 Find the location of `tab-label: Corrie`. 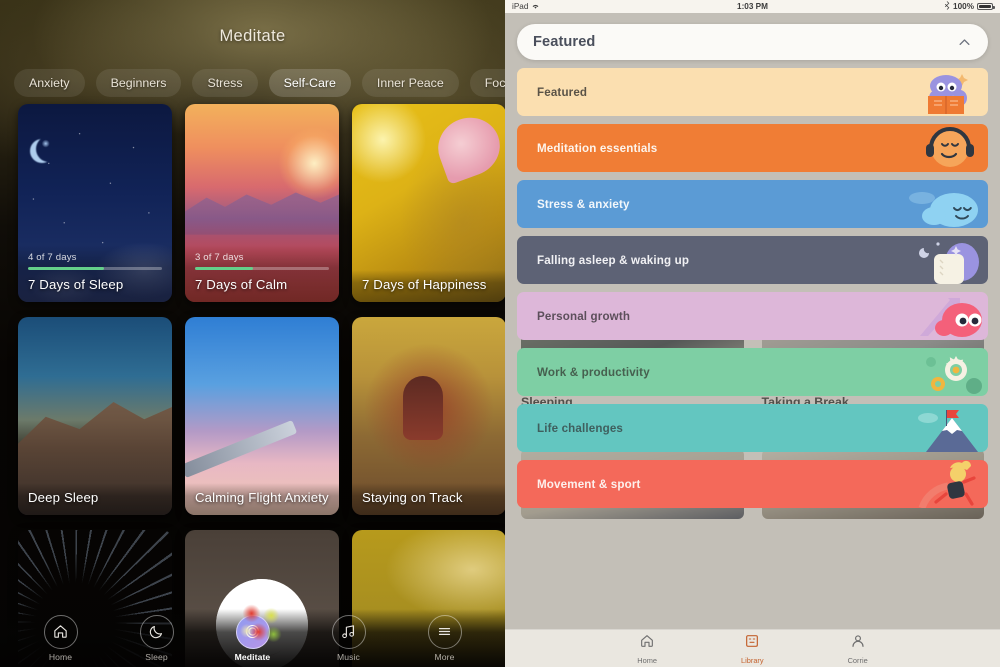

tab-label: Corrie is located at coordinates (857, 660).